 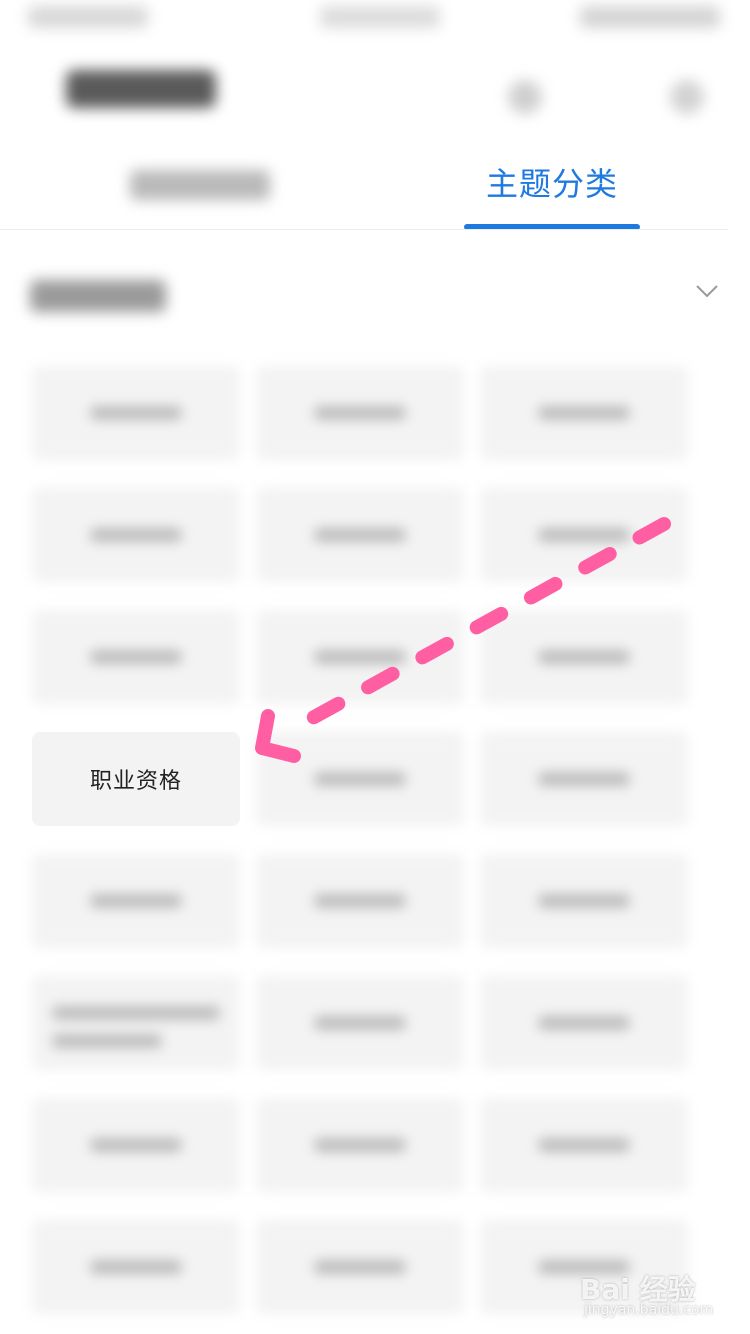 I want to click on category-tile-professional-qualification: 职业资格, so click(x=136, y=779).